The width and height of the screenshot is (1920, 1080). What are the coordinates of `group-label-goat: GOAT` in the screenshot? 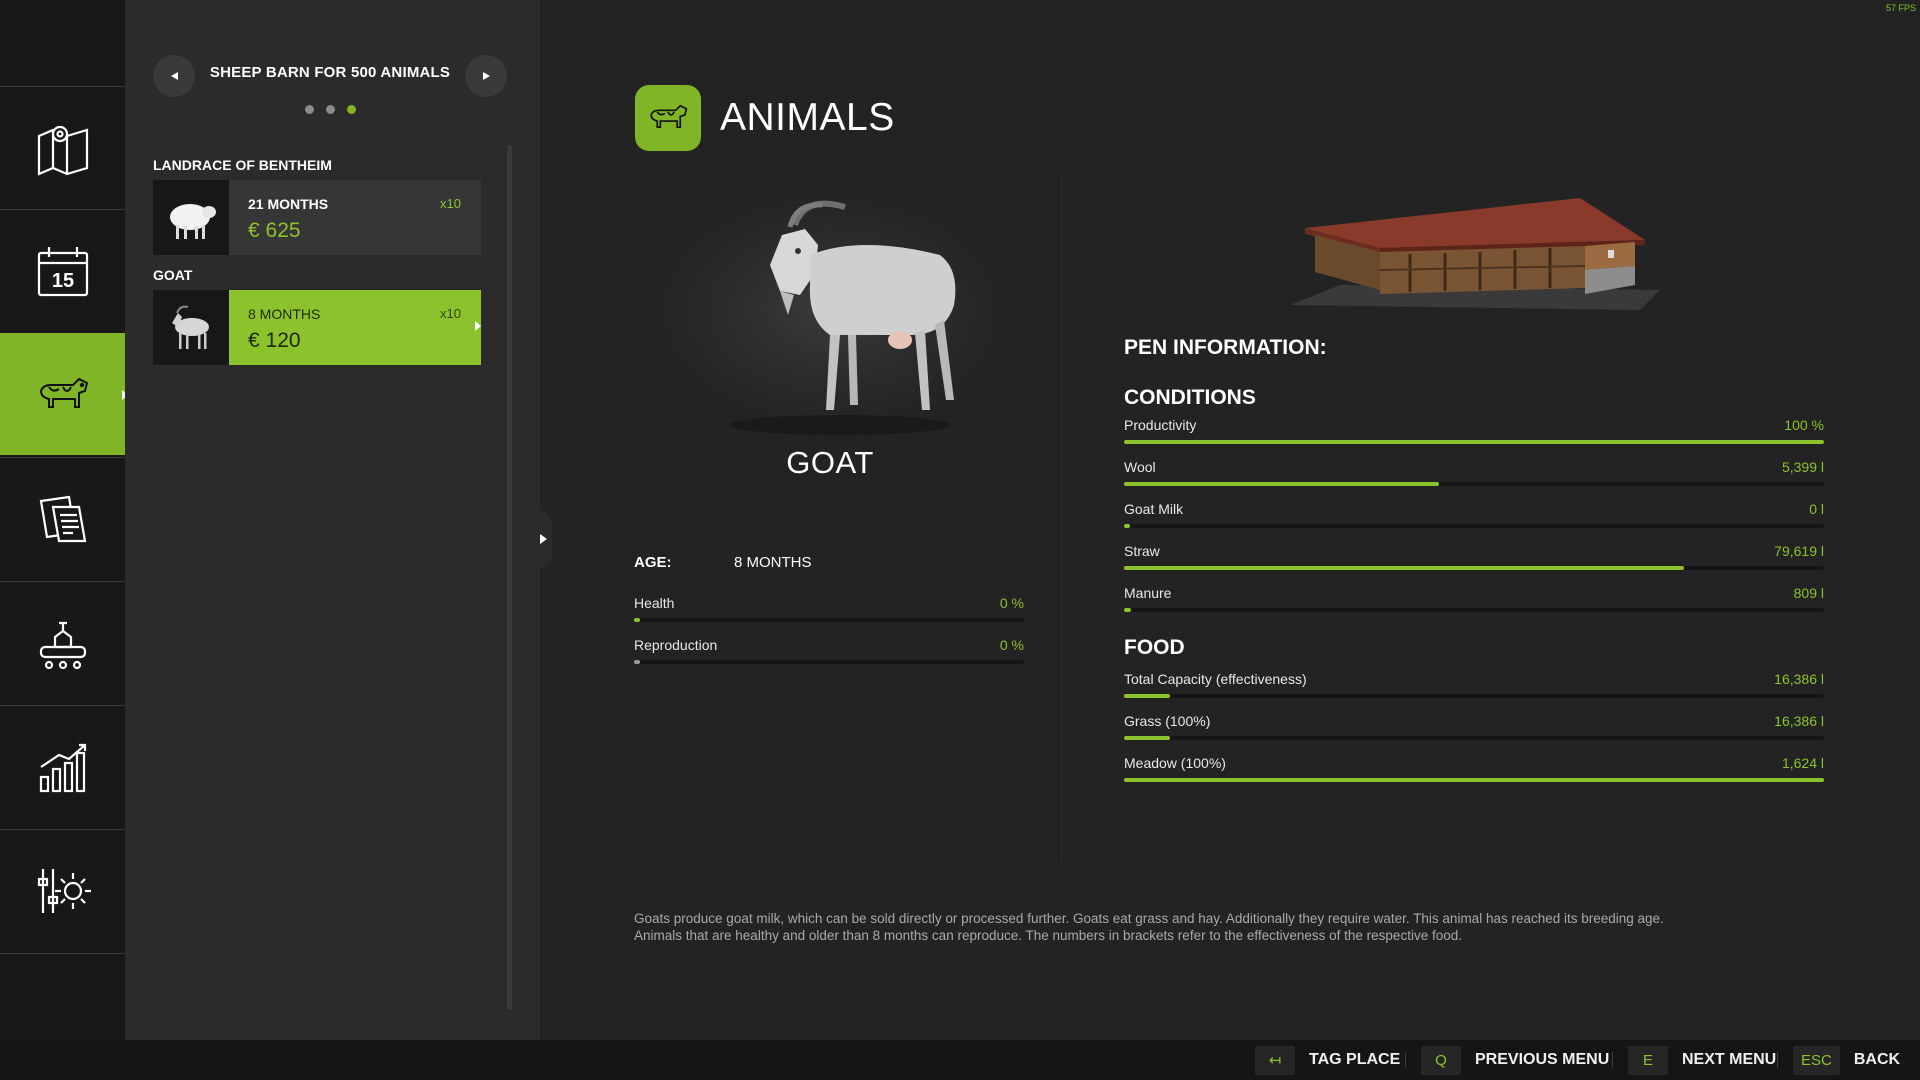 It's located at (173, 275).